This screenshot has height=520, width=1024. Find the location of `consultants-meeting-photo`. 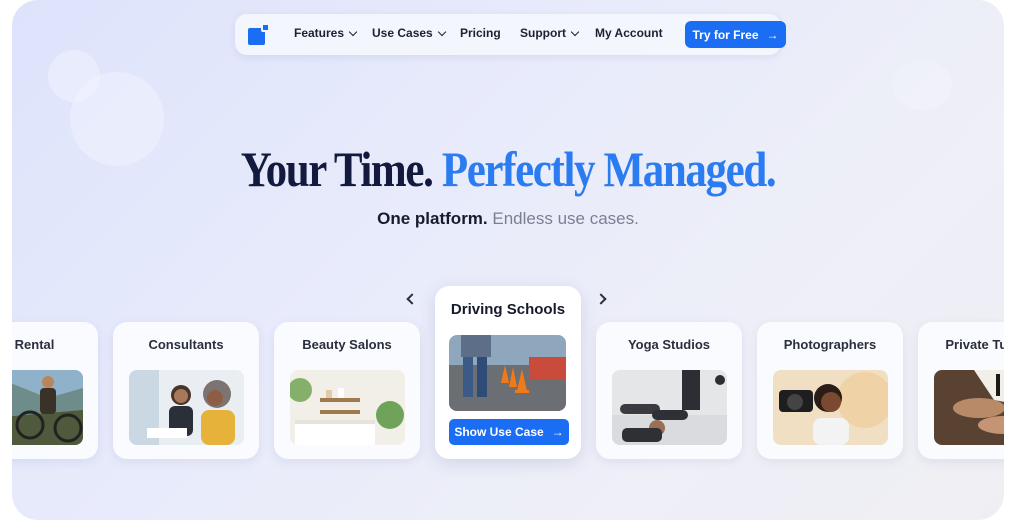

consultants-meeting-photo is located at coordinates (186, 407).